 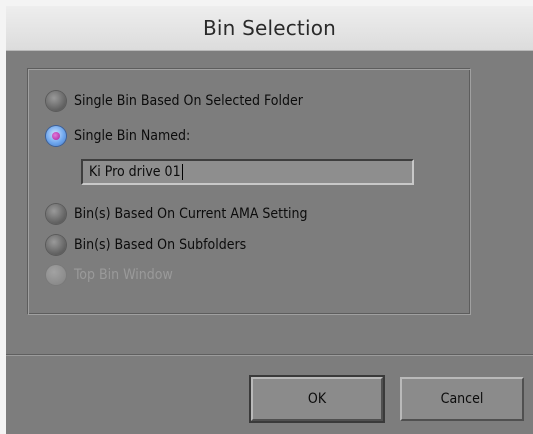 I want to click on option-bins-subfolders: Bin(s) Based On Subfolders, so click(x=146, y=245).